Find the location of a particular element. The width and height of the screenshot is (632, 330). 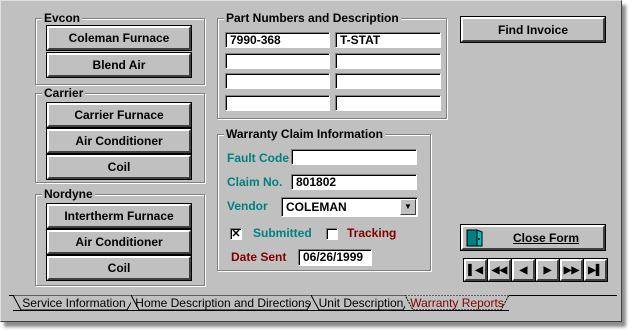

coleman-furnace-button: Coleman Furnace is located at coordinates (119, 38).